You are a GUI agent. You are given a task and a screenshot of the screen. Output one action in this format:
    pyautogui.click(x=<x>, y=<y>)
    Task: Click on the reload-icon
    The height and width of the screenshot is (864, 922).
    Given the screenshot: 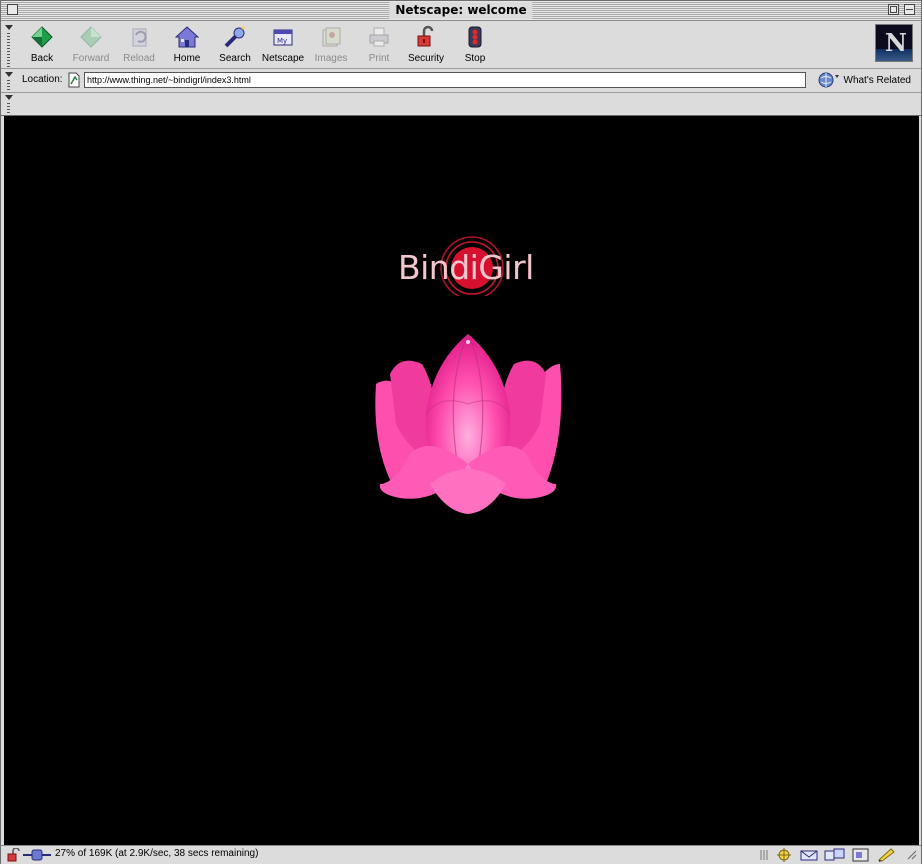 What is the action you would take?
    pyautogui.click(x=139, y=37)
    